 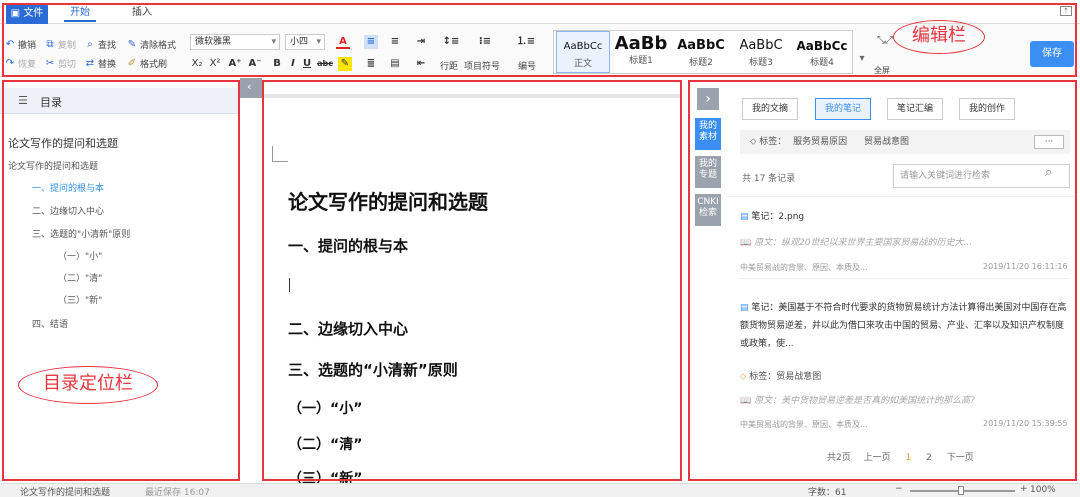 I want to click on search-input: 请输入关键词进行检索, so click(x=981, y=176).